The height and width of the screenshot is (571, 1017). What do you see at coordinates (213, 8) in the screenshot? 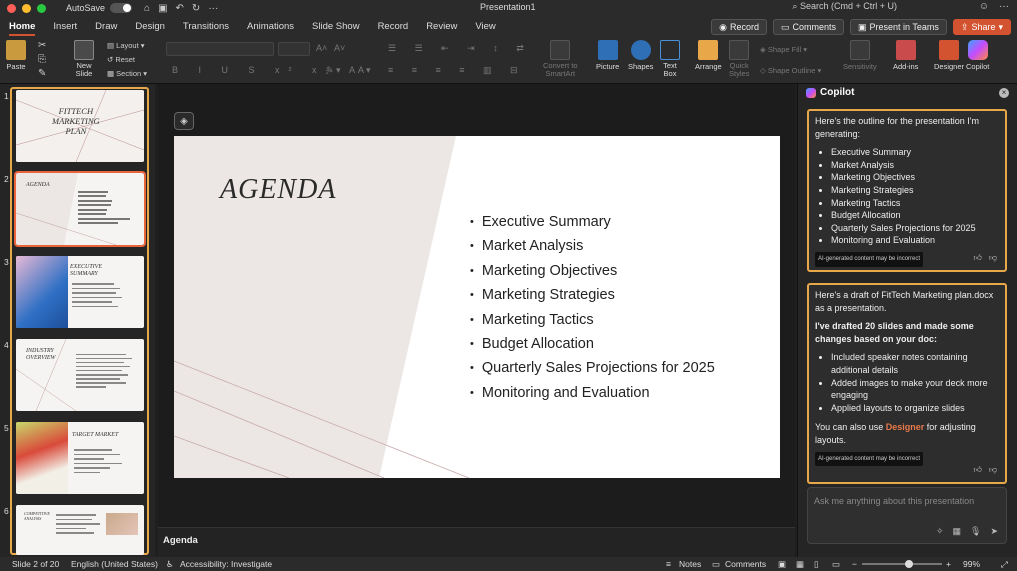
I see `more-icon: ···` at bounding box center [213, 8].